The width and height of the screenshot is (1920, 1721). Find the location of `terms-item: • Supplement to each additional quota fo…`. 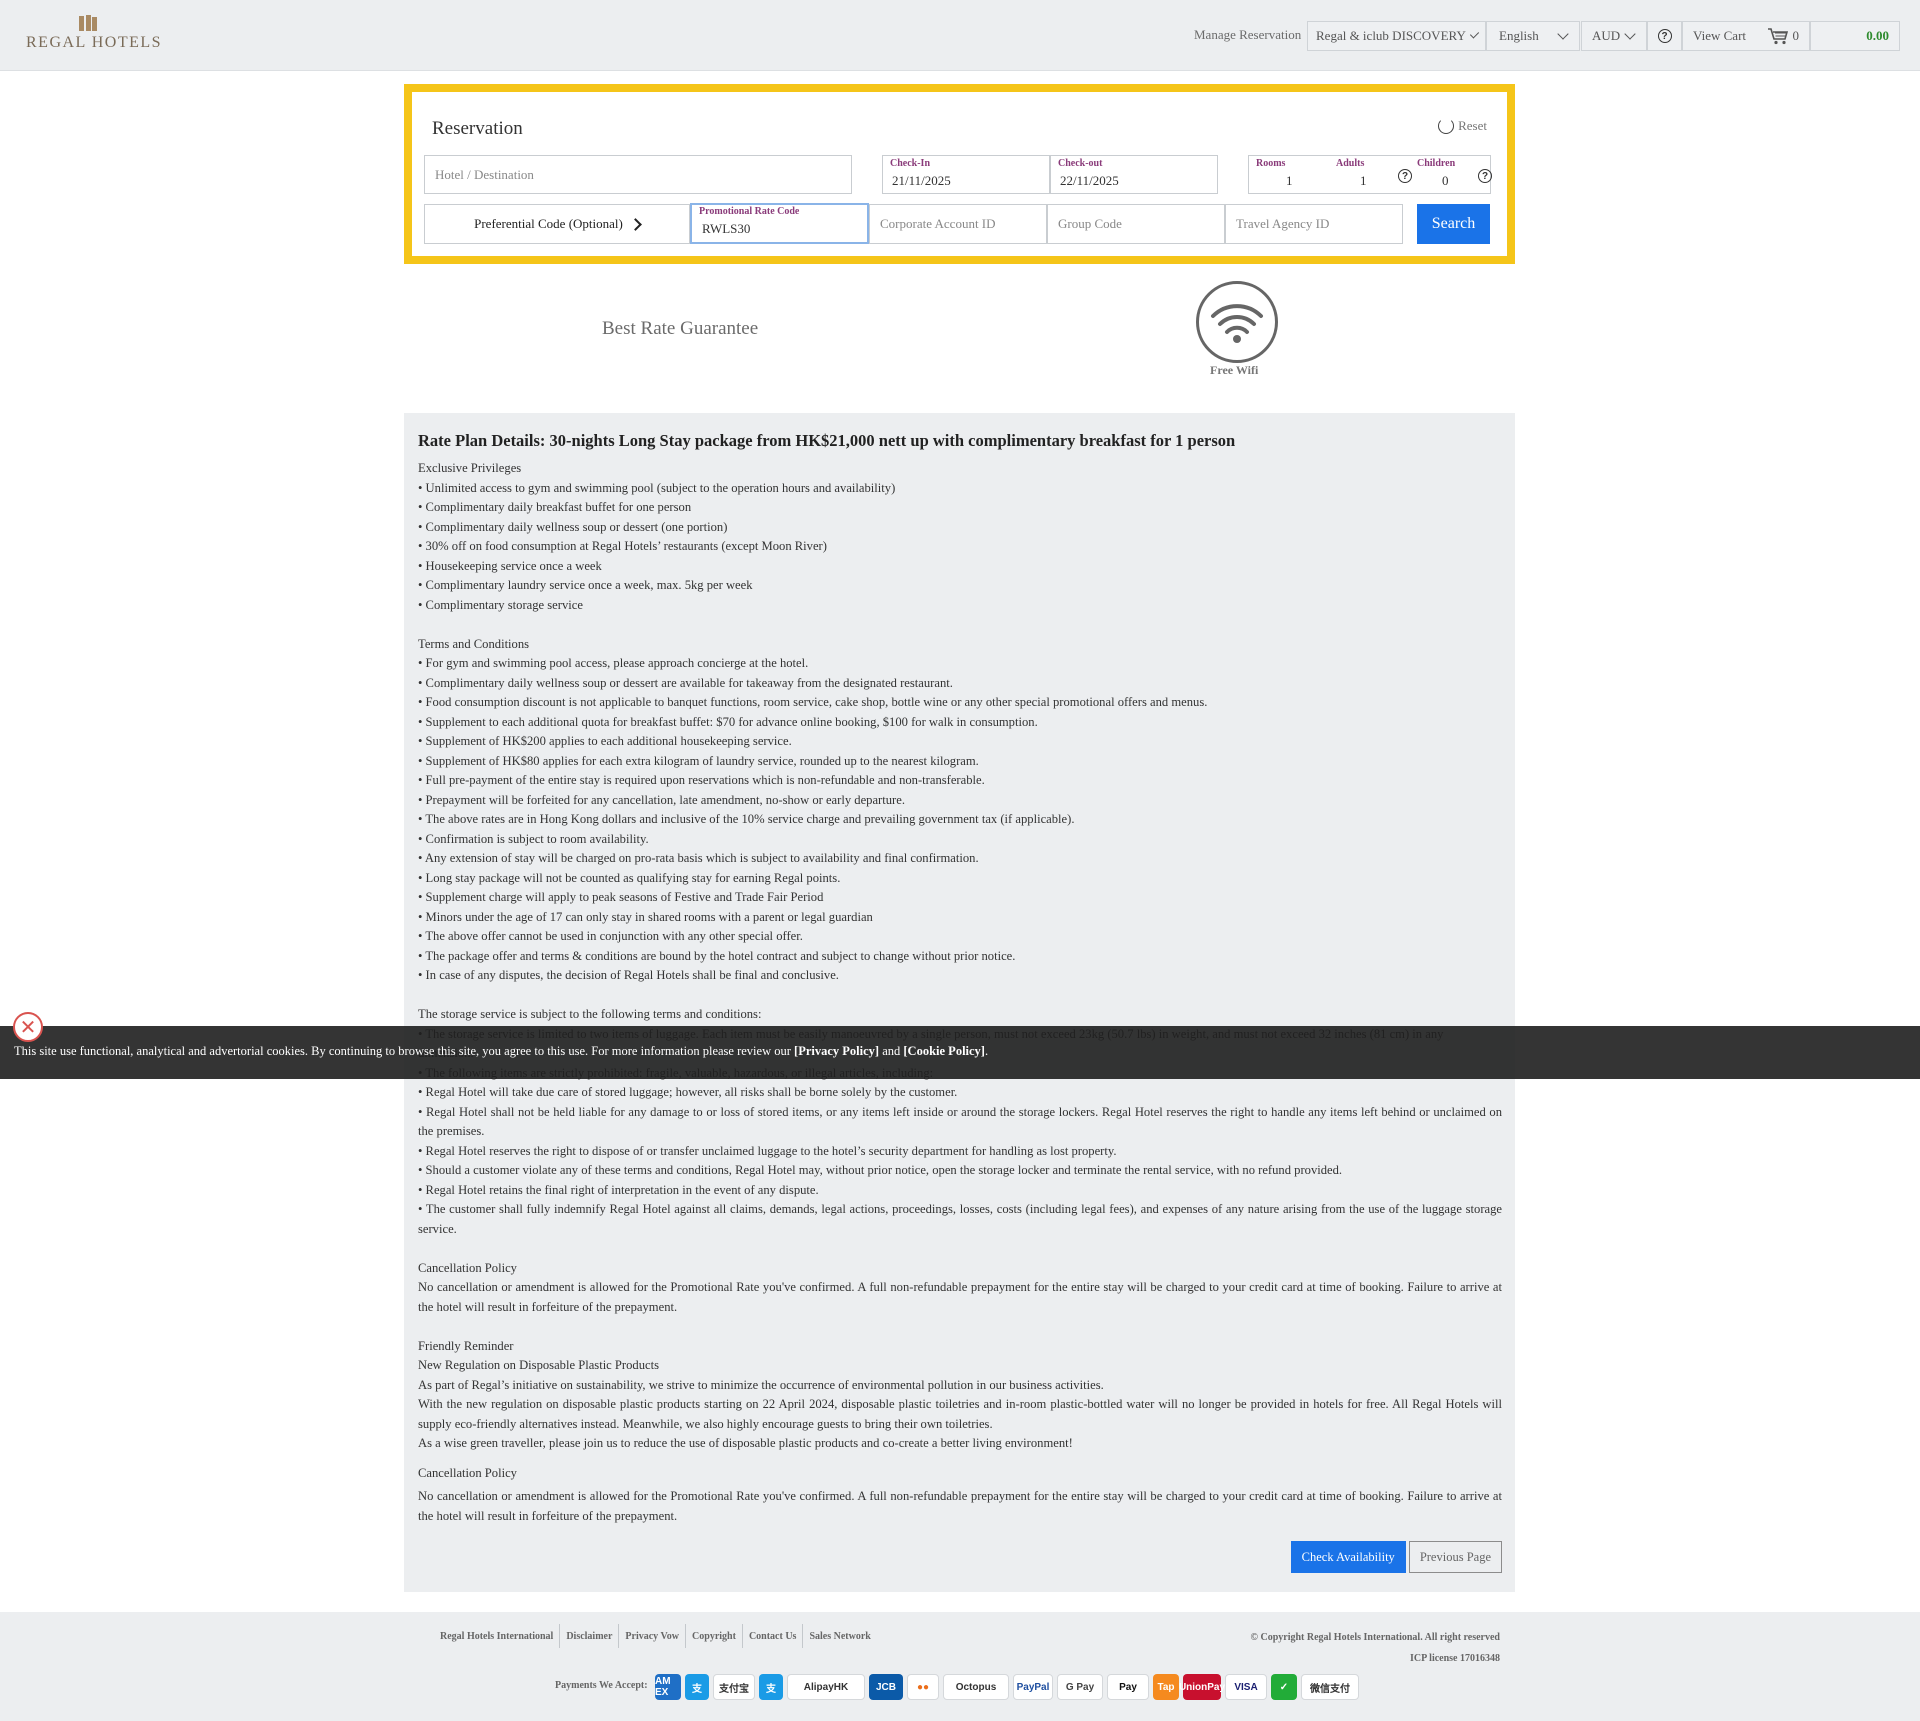

terms-item: • Supplement to each additional quota fo… is located at coordinates (728, 721).